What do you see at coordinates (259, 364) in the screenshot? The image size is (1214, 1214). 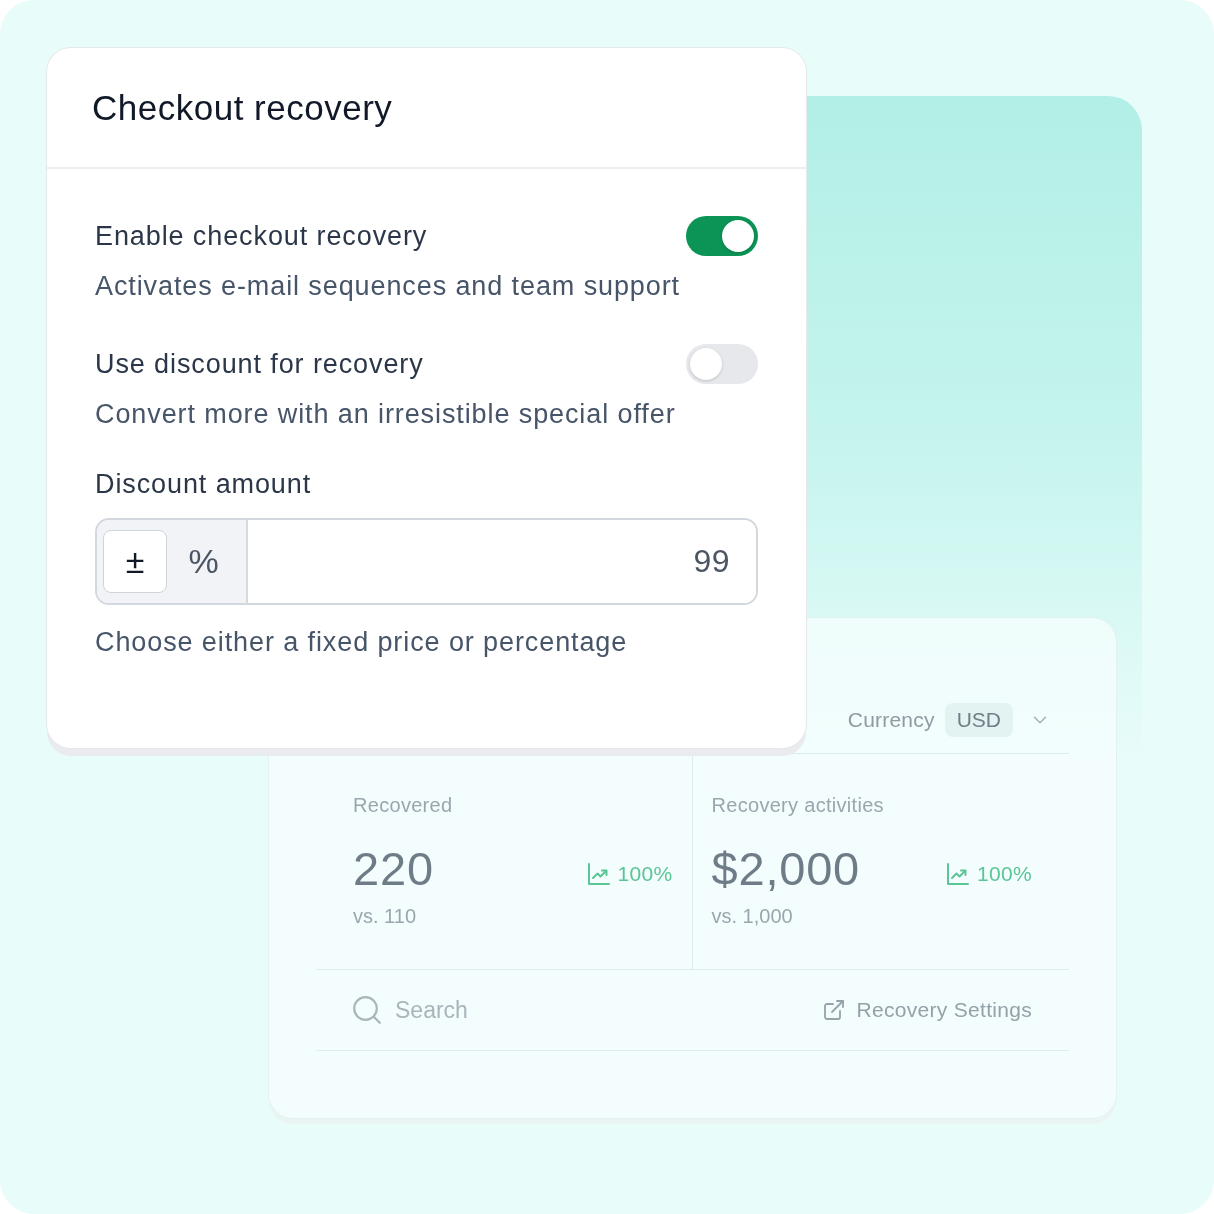 I see `option-label: Use discount for recovery` at bounding box center [259, 364].